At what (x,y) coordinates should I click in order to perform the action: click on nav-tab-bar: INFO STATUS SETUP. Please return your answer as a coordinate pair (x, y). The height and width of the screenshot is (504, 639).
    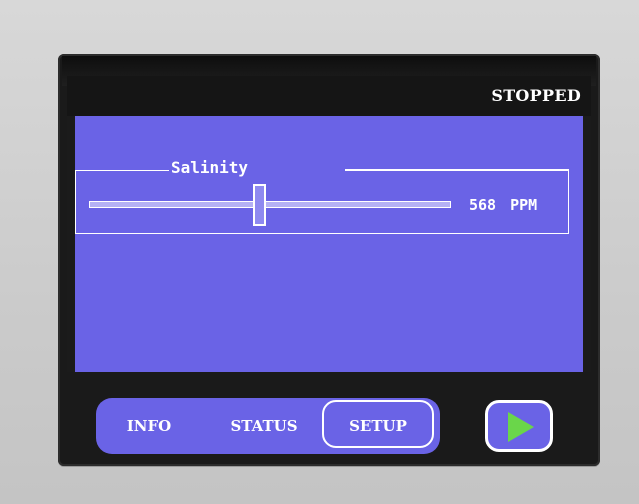
    Looking at the image, I should click on (268, 426).